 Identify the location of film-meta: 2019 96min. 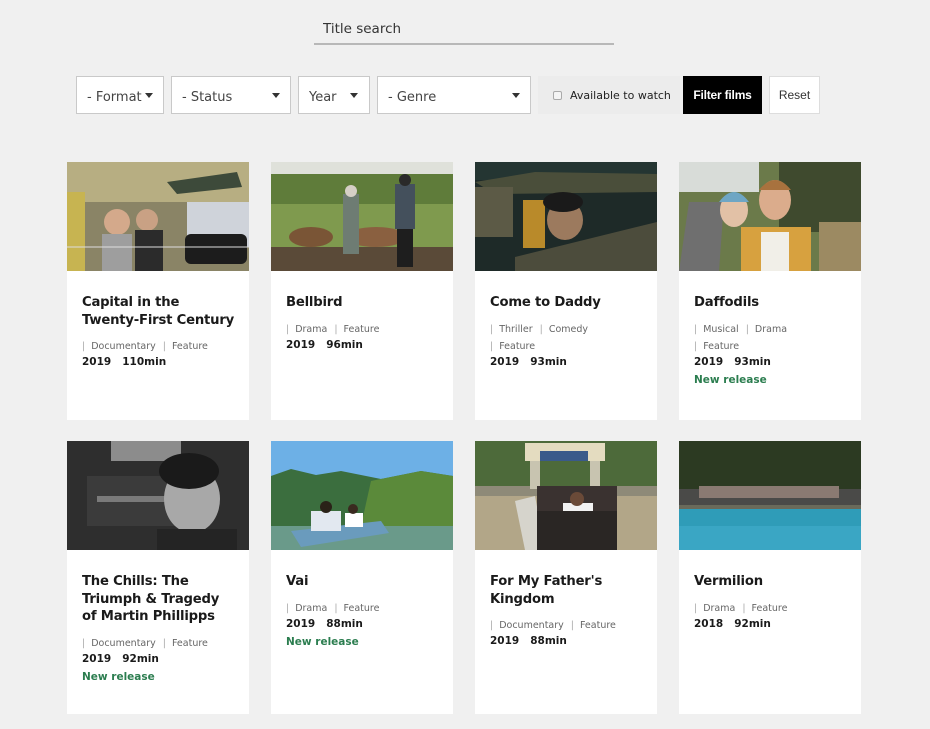
(362, 345).